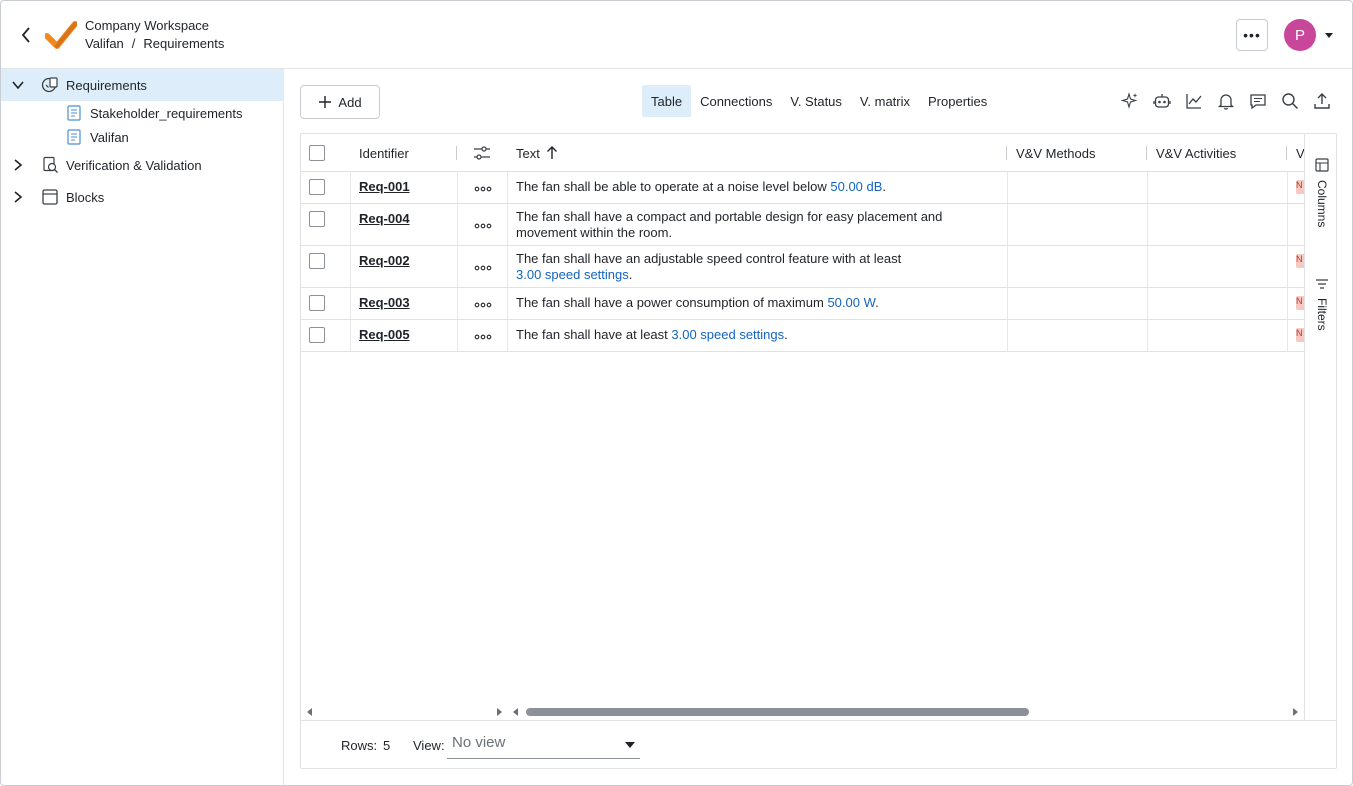  Describe the element at coordinates (508, 528) in the screenshot. I see `pane-divider` at that location.